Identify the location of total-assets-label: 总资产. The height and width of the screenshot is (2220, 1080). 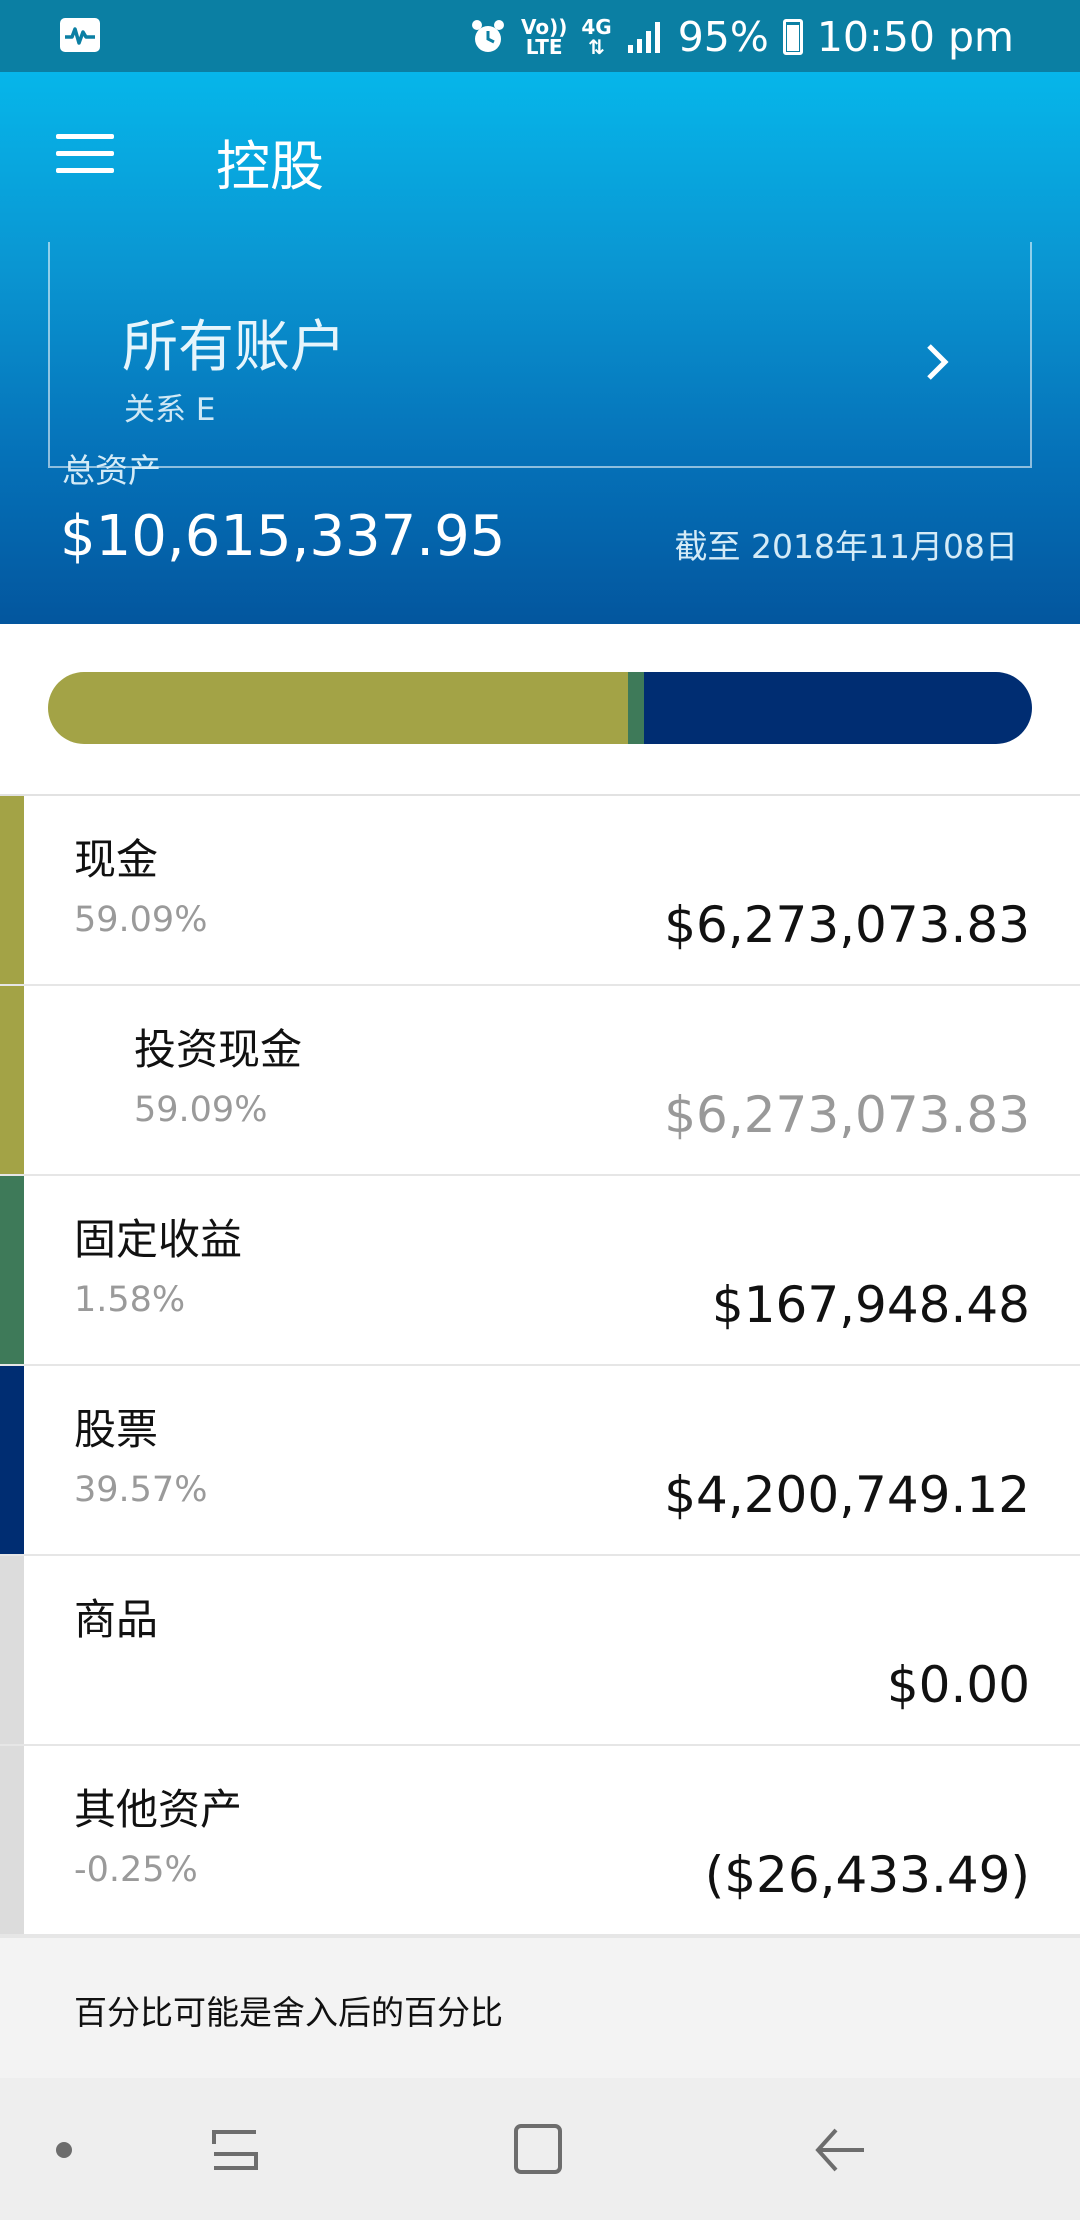
(111, 470).